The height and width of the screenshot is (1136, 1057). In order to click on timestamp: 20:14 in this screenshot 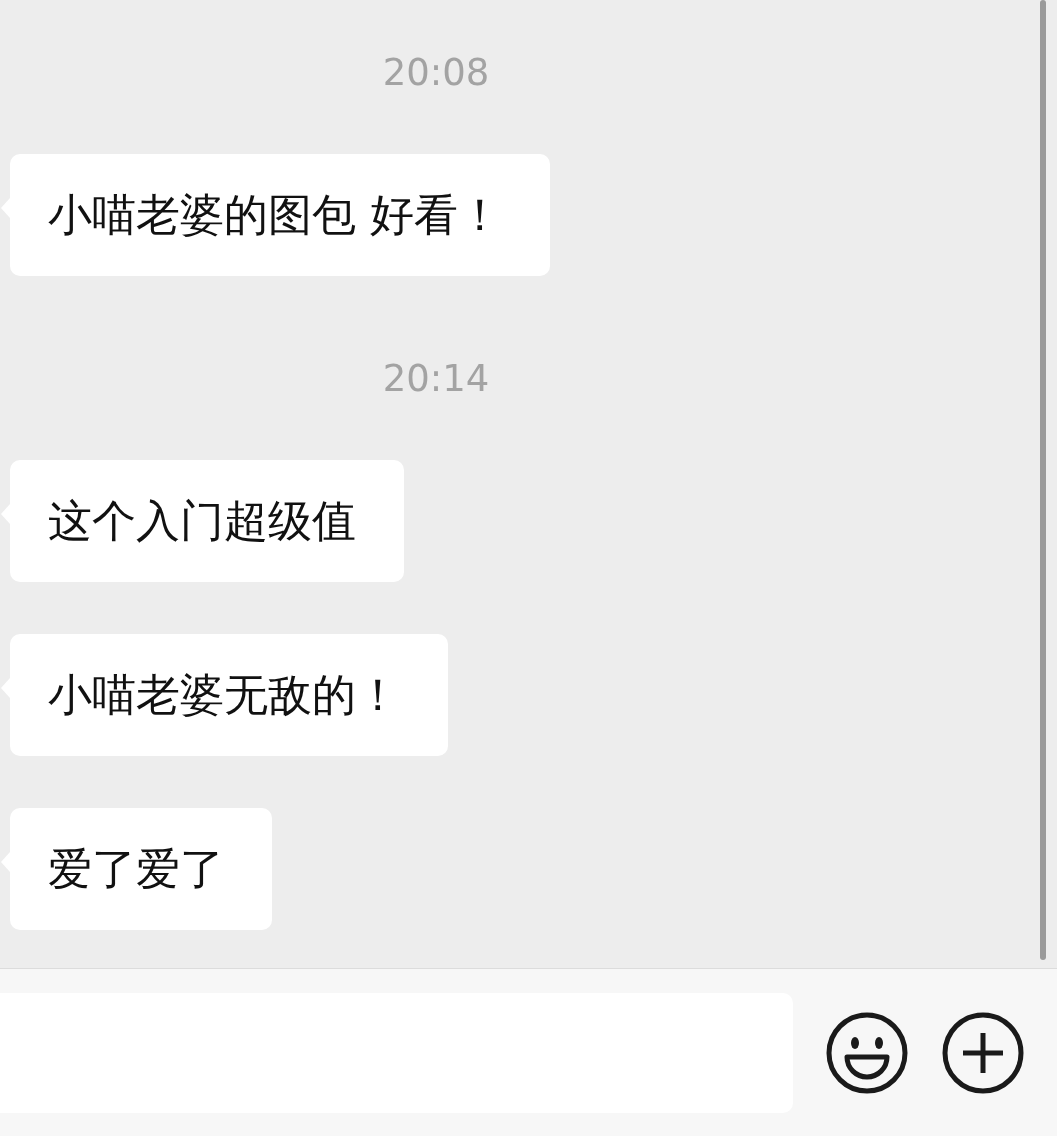, I will do `click(436, 379)`.